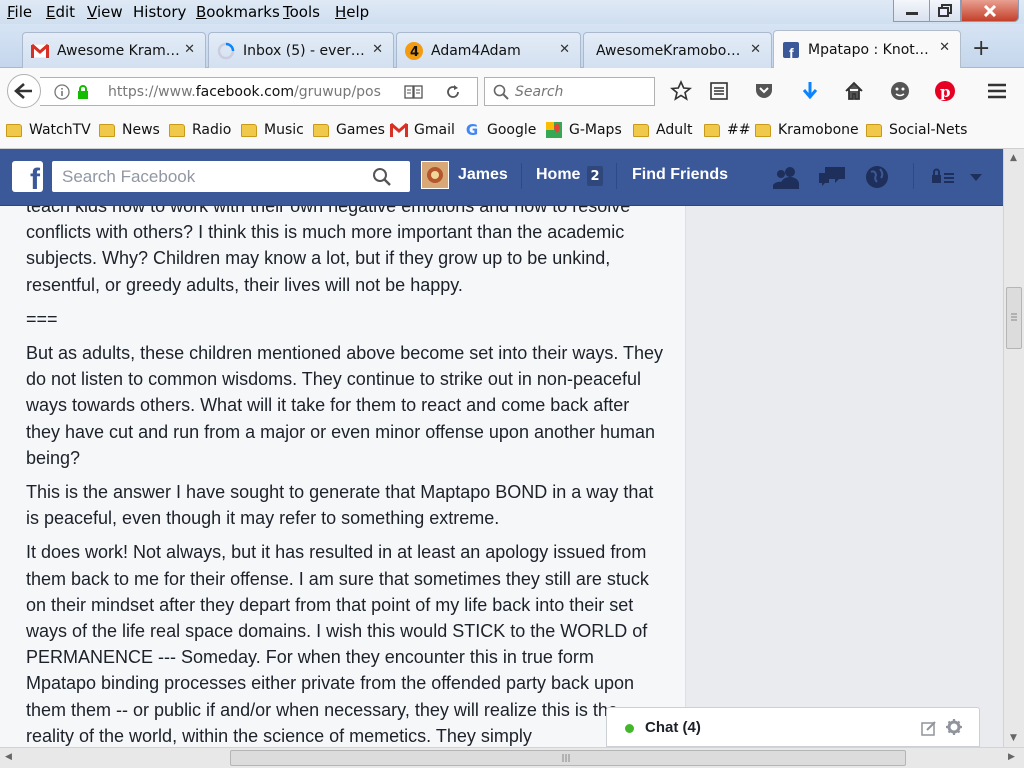 The width and height of the screenshot is (1024, 768). What do you see at coordinates (231, 176) in the screenshot?
I see `facebook-search-input: Search Facebook` at bounding box center [231, 176].